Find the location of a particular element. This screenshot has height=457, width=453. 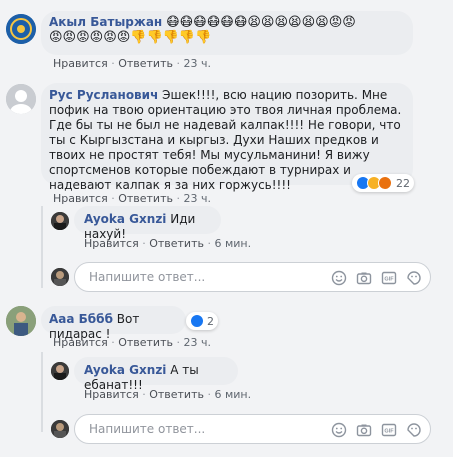

reply-bubble: Ayoka Gxnzi А ты ебанат!!! is located at coordinates (156, 374).